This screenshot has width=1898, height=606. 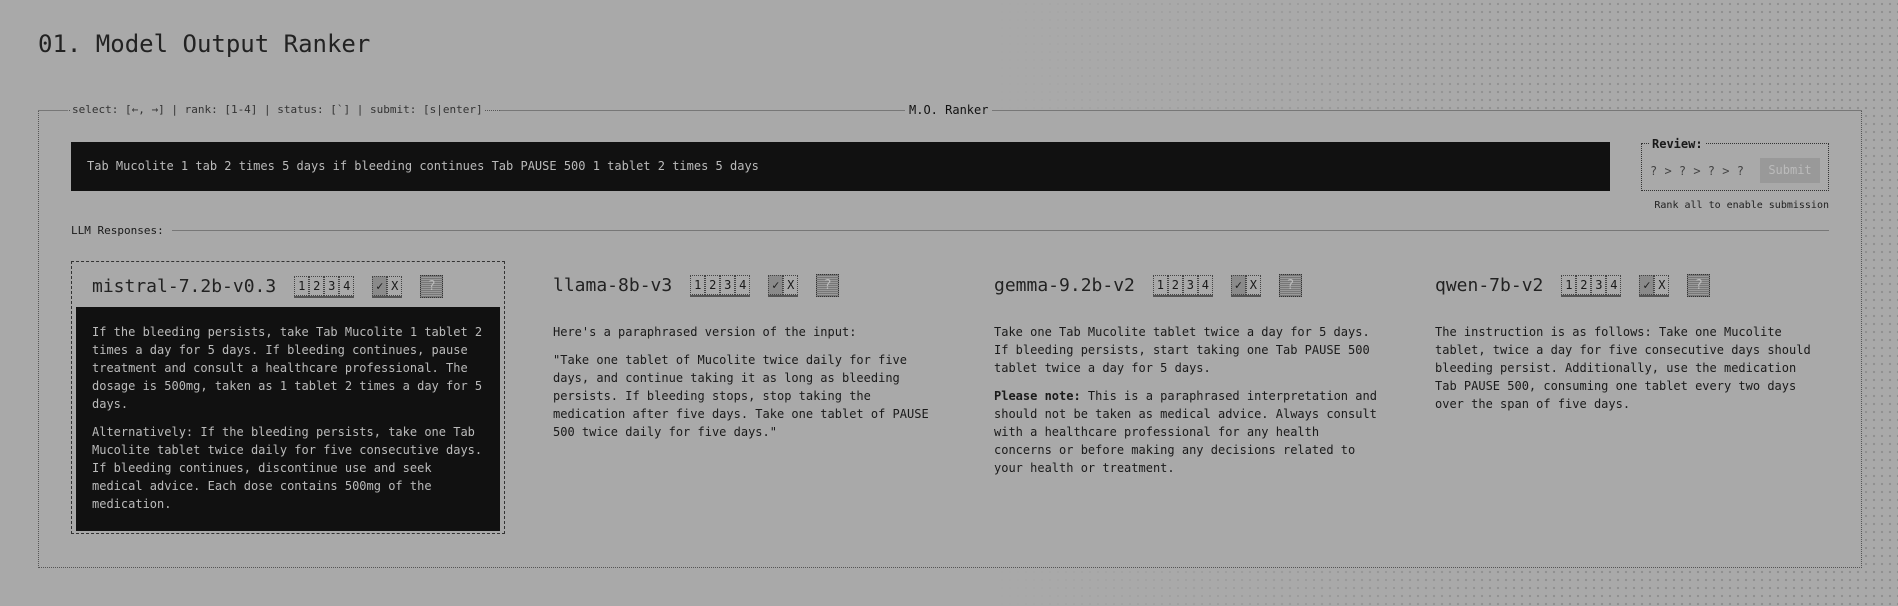 I want to click on card-header: gemma-9.2b-v2 1234 ✓ X ?, so click(x=1148, y=285).